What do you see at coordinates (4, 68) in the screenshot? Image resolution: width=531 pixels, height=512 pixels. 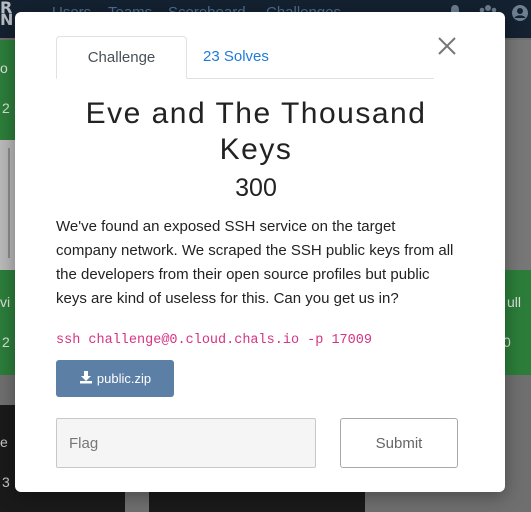 I see `card-label: o` at bounding box center [4, 68].